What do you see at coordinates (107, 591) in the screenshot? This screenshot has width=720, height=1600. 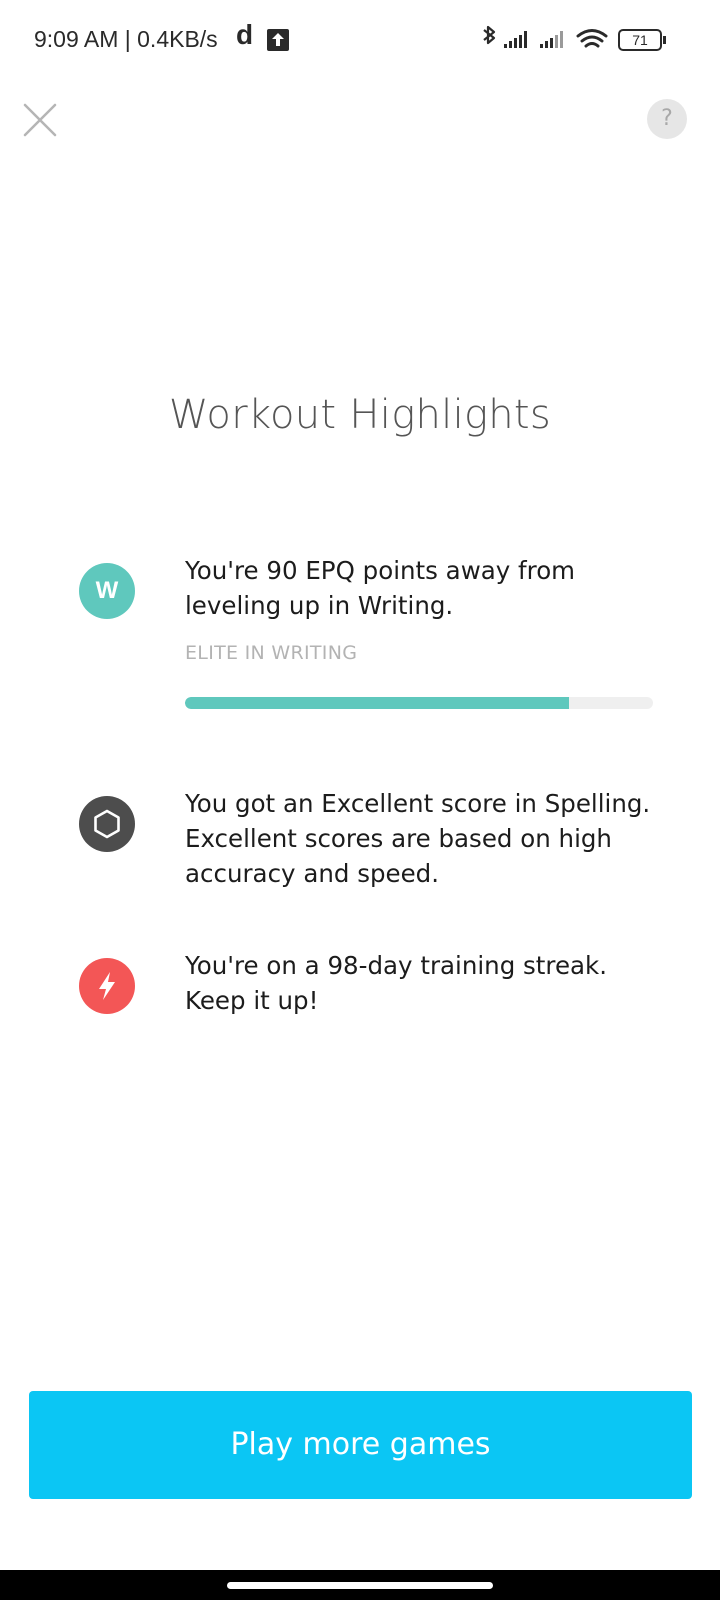 I see `writing-letter-icon: W` at bounding box center [107, 591].